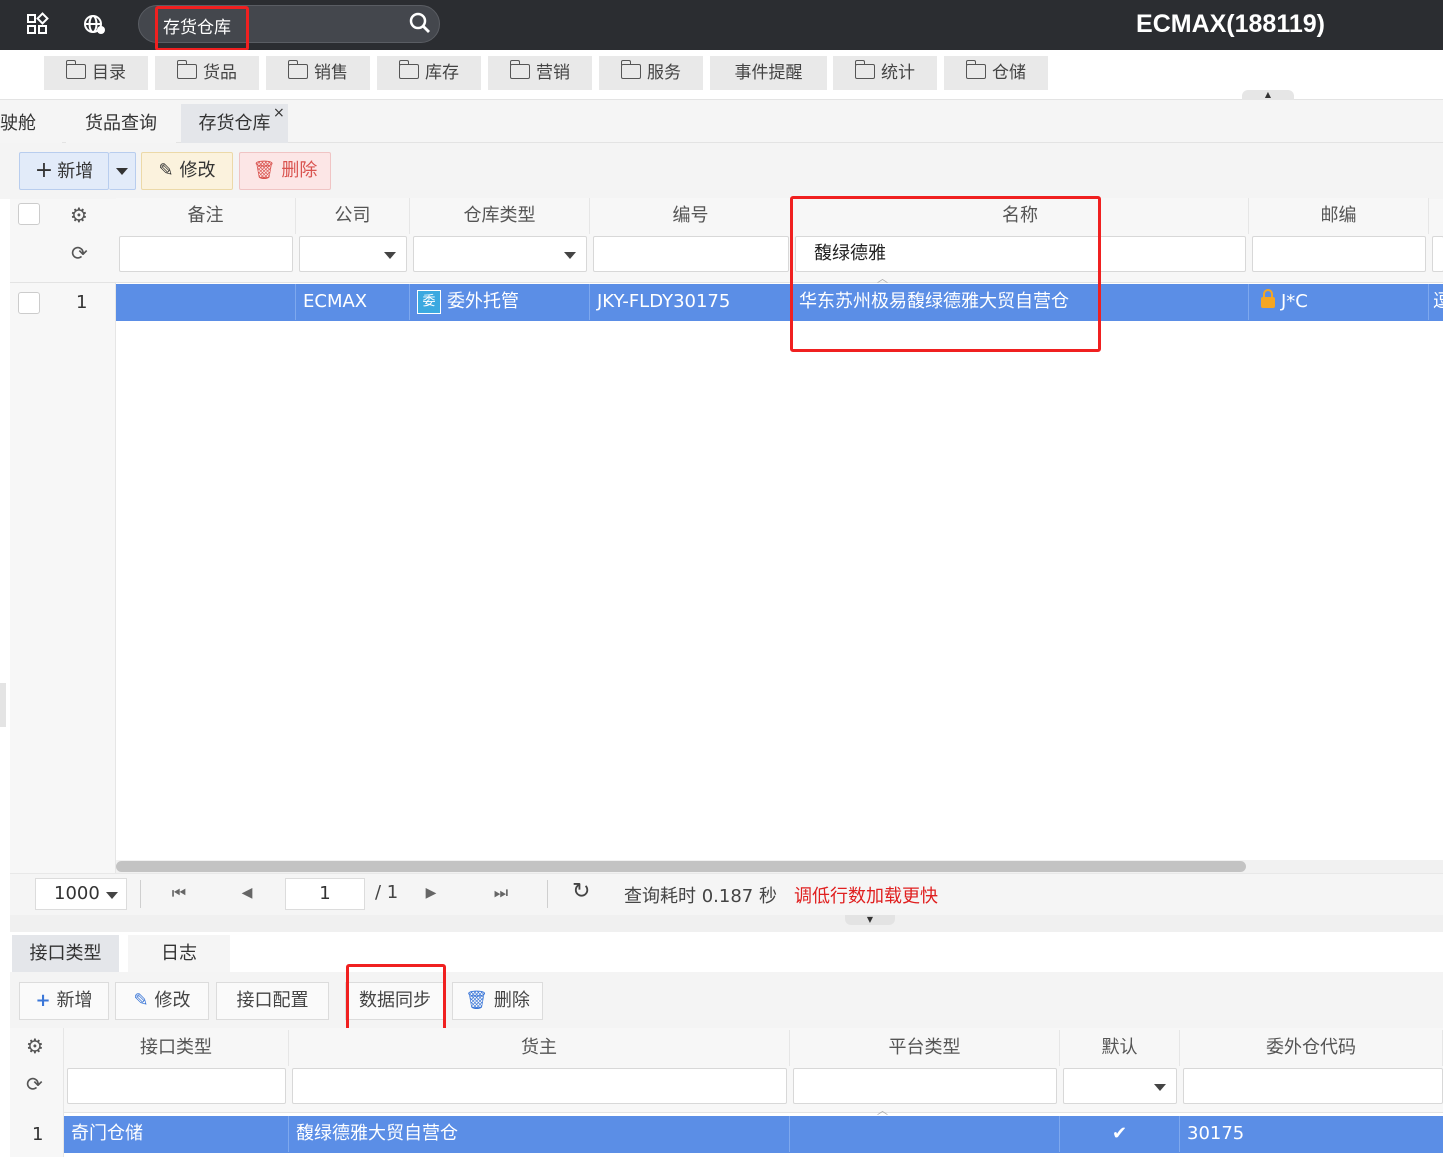  Describe the element at coordinates (1438, 301) in the screenshot. I see `cell-extra: 逗` at that location.